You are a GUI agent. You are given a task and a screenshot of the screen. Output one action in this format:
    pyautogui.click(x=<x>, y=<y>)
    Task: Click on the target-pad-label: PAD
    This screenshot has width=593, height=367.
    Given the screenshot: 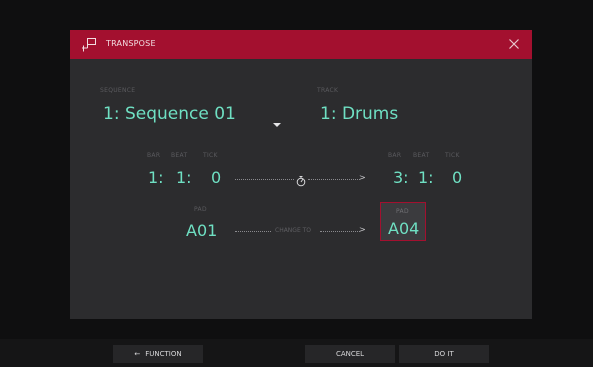 What is the action you would take?
    pyautogui.click(x=402, y=211)
    